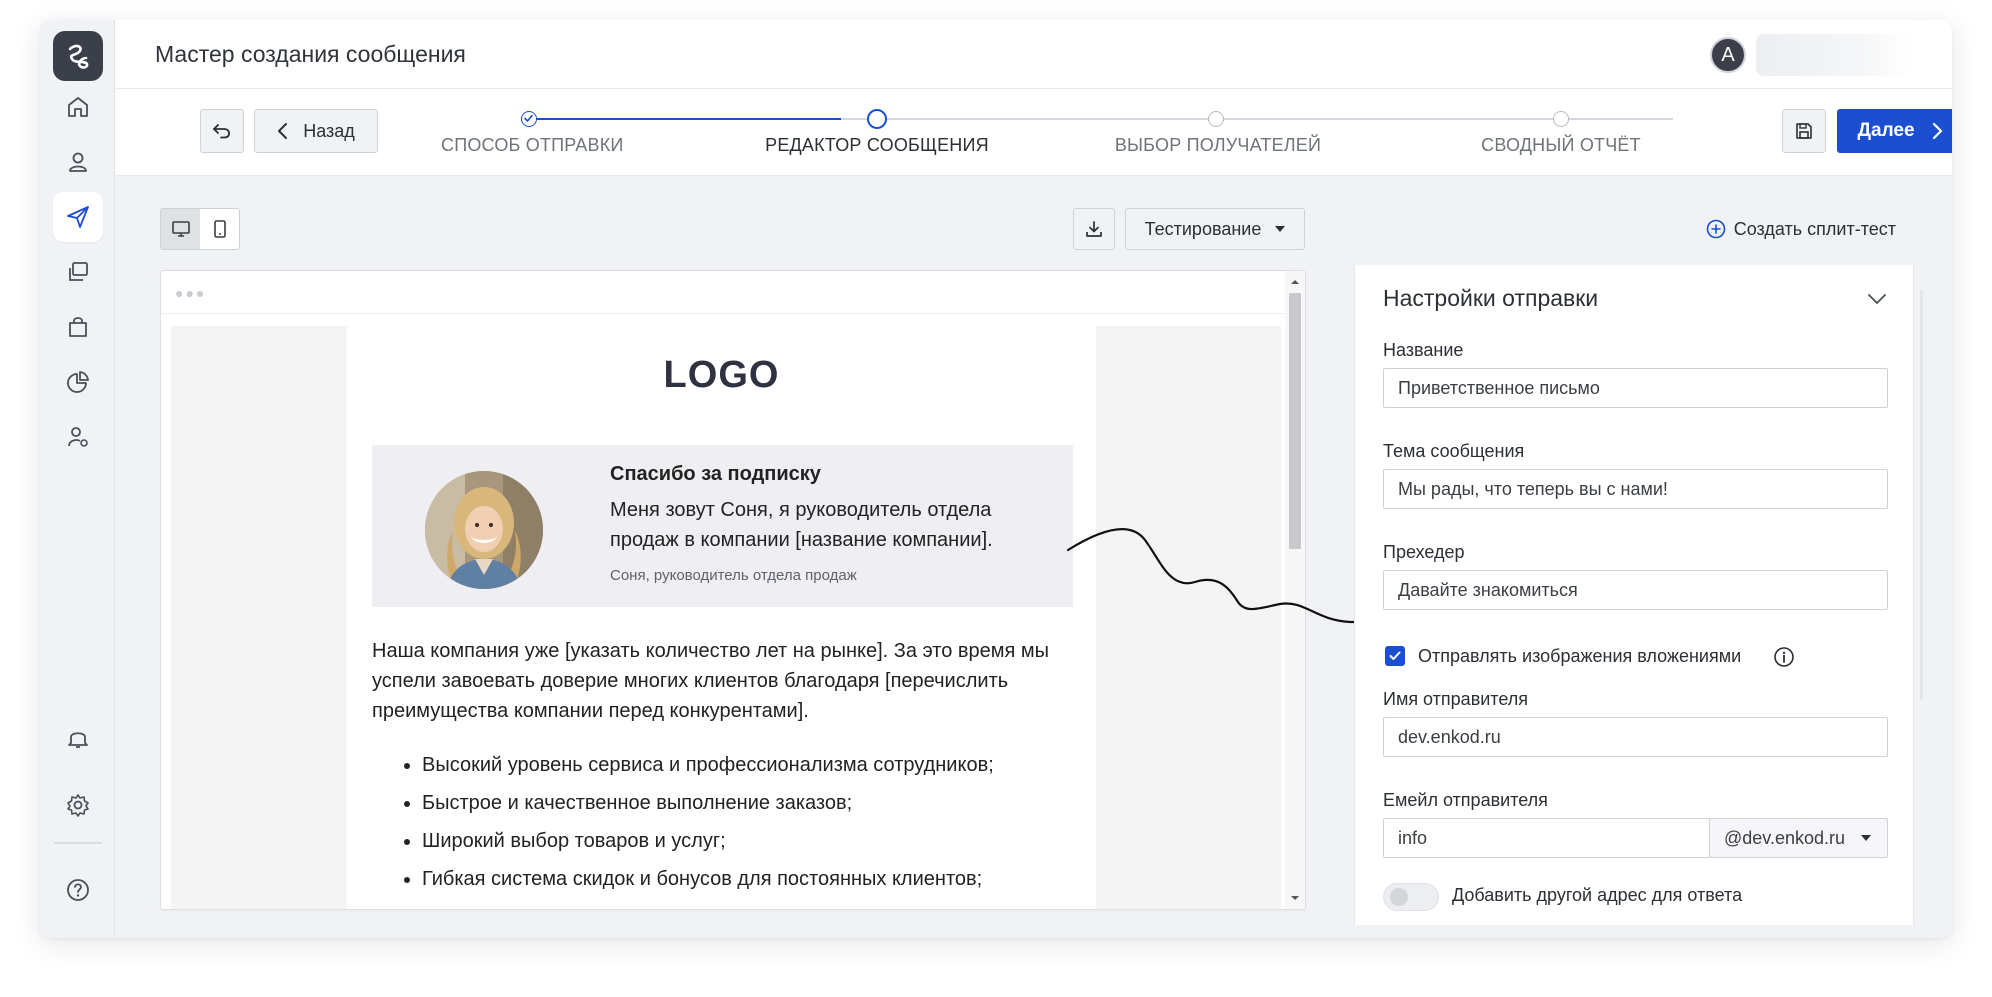 The image size is (1992, 997). I want to click on back-button: Назад, so click(316, 131).